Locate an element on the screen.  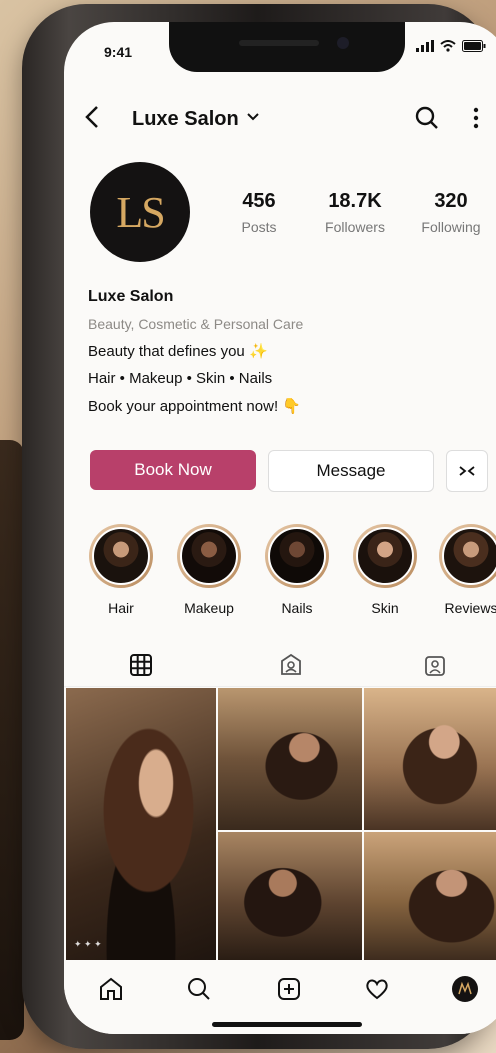
book-now-button: Book Now is located at coordinates (173, 470).